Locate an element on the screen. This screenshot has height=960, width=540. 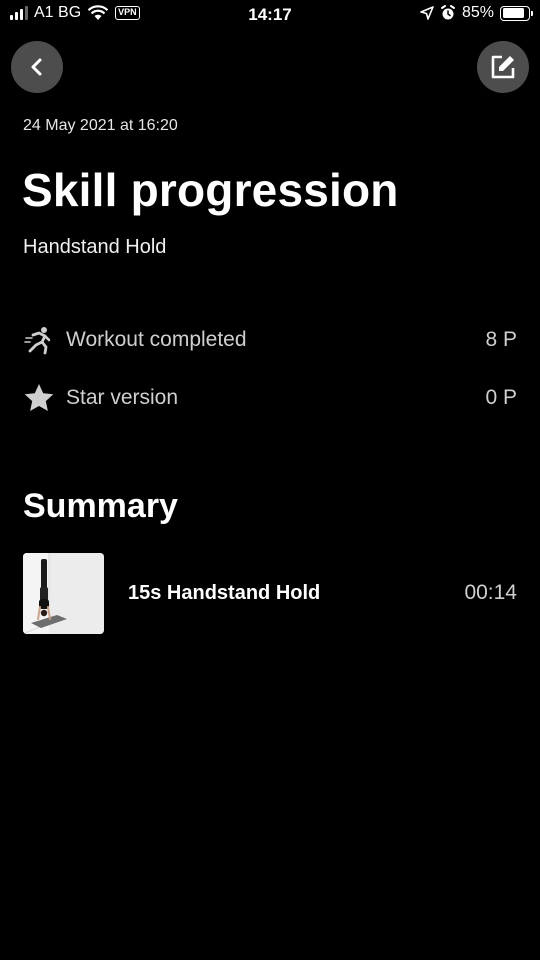
points-label: Workout completed is located at coordinates (156, 339).